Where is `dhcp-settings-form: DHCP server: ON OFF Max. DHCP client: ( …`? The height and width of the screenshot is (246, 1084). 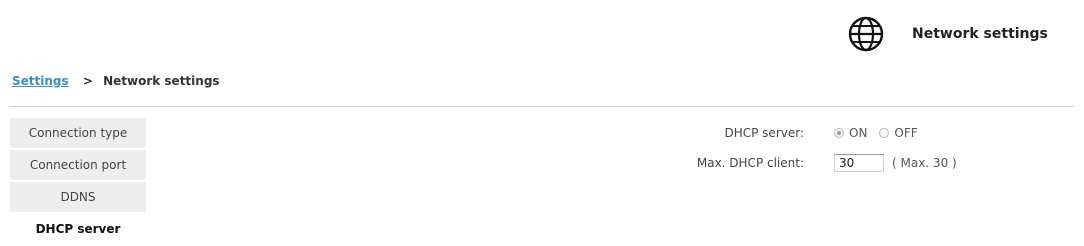
dhcp-settings-form: DHCP server: ON OFF Max. DHCP client: ( … is located at coordinates (830, 148).